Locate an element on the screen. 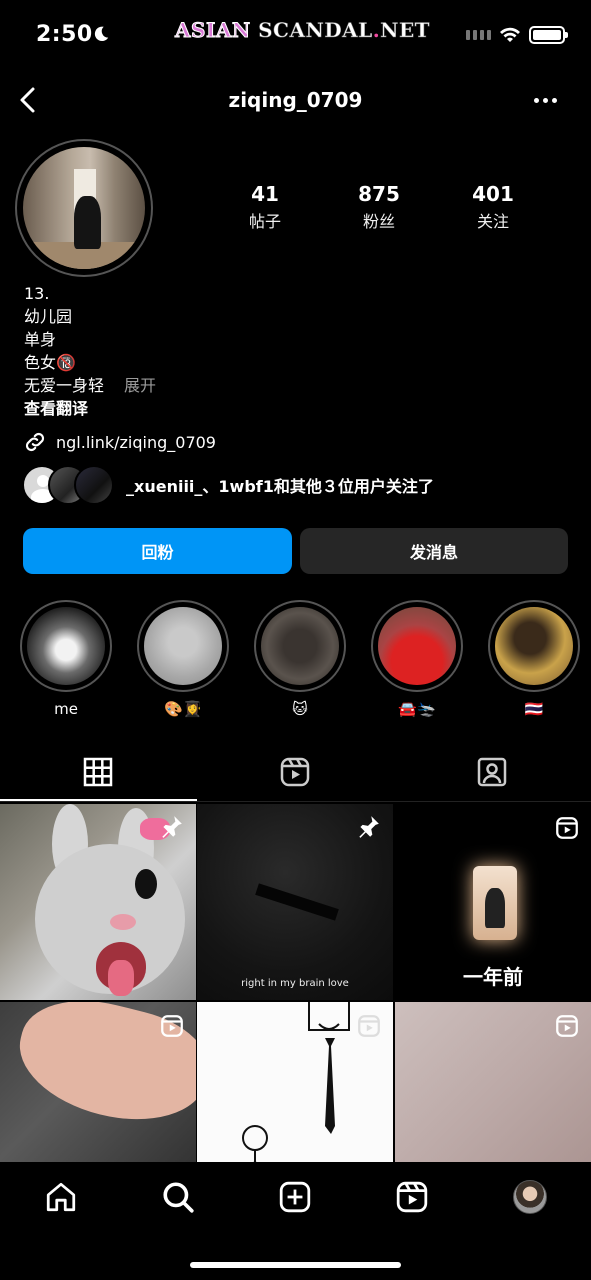  profile-link: ngl.link/ziqing_0709 is located at coordinates (119, 442).